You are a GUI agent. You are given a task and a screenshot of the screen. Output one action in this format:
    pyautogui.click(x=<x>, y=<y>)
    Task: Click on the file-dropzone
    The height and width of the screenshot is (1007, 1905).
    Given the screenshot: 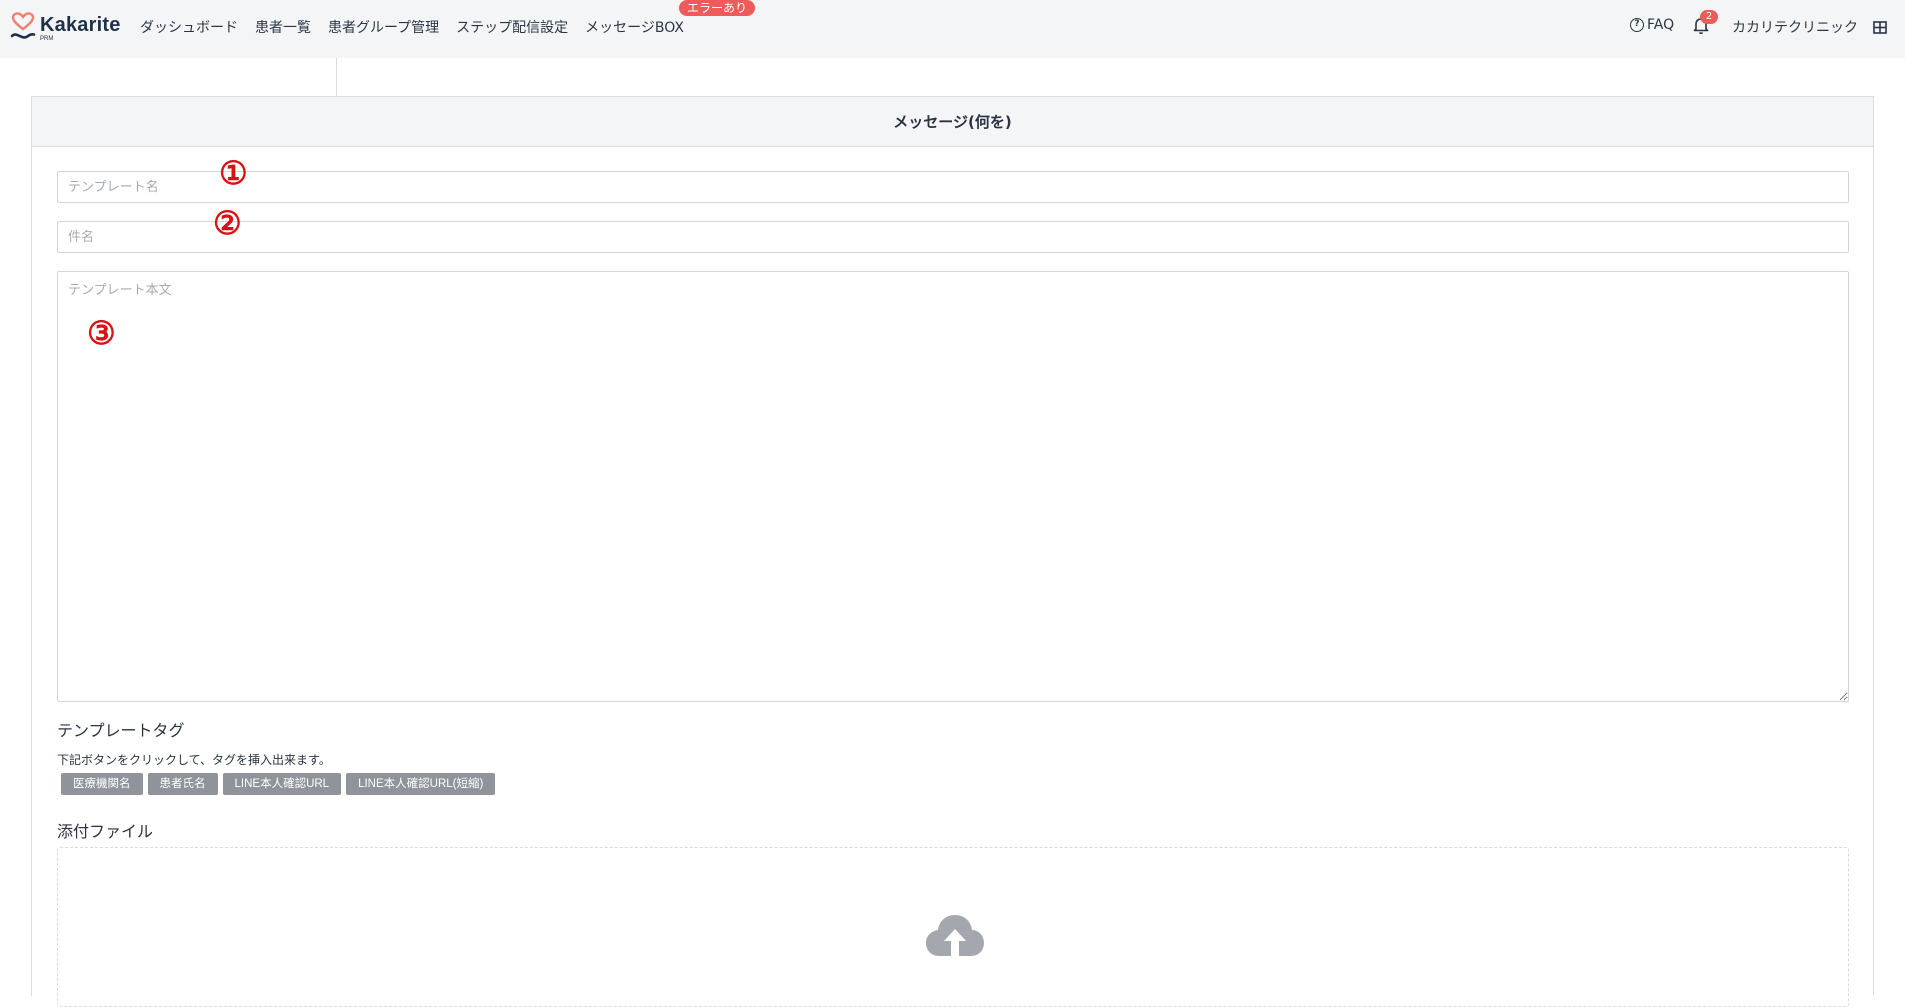 What is the action you would take?
    pyautogui.click(x=953, y=927)
    